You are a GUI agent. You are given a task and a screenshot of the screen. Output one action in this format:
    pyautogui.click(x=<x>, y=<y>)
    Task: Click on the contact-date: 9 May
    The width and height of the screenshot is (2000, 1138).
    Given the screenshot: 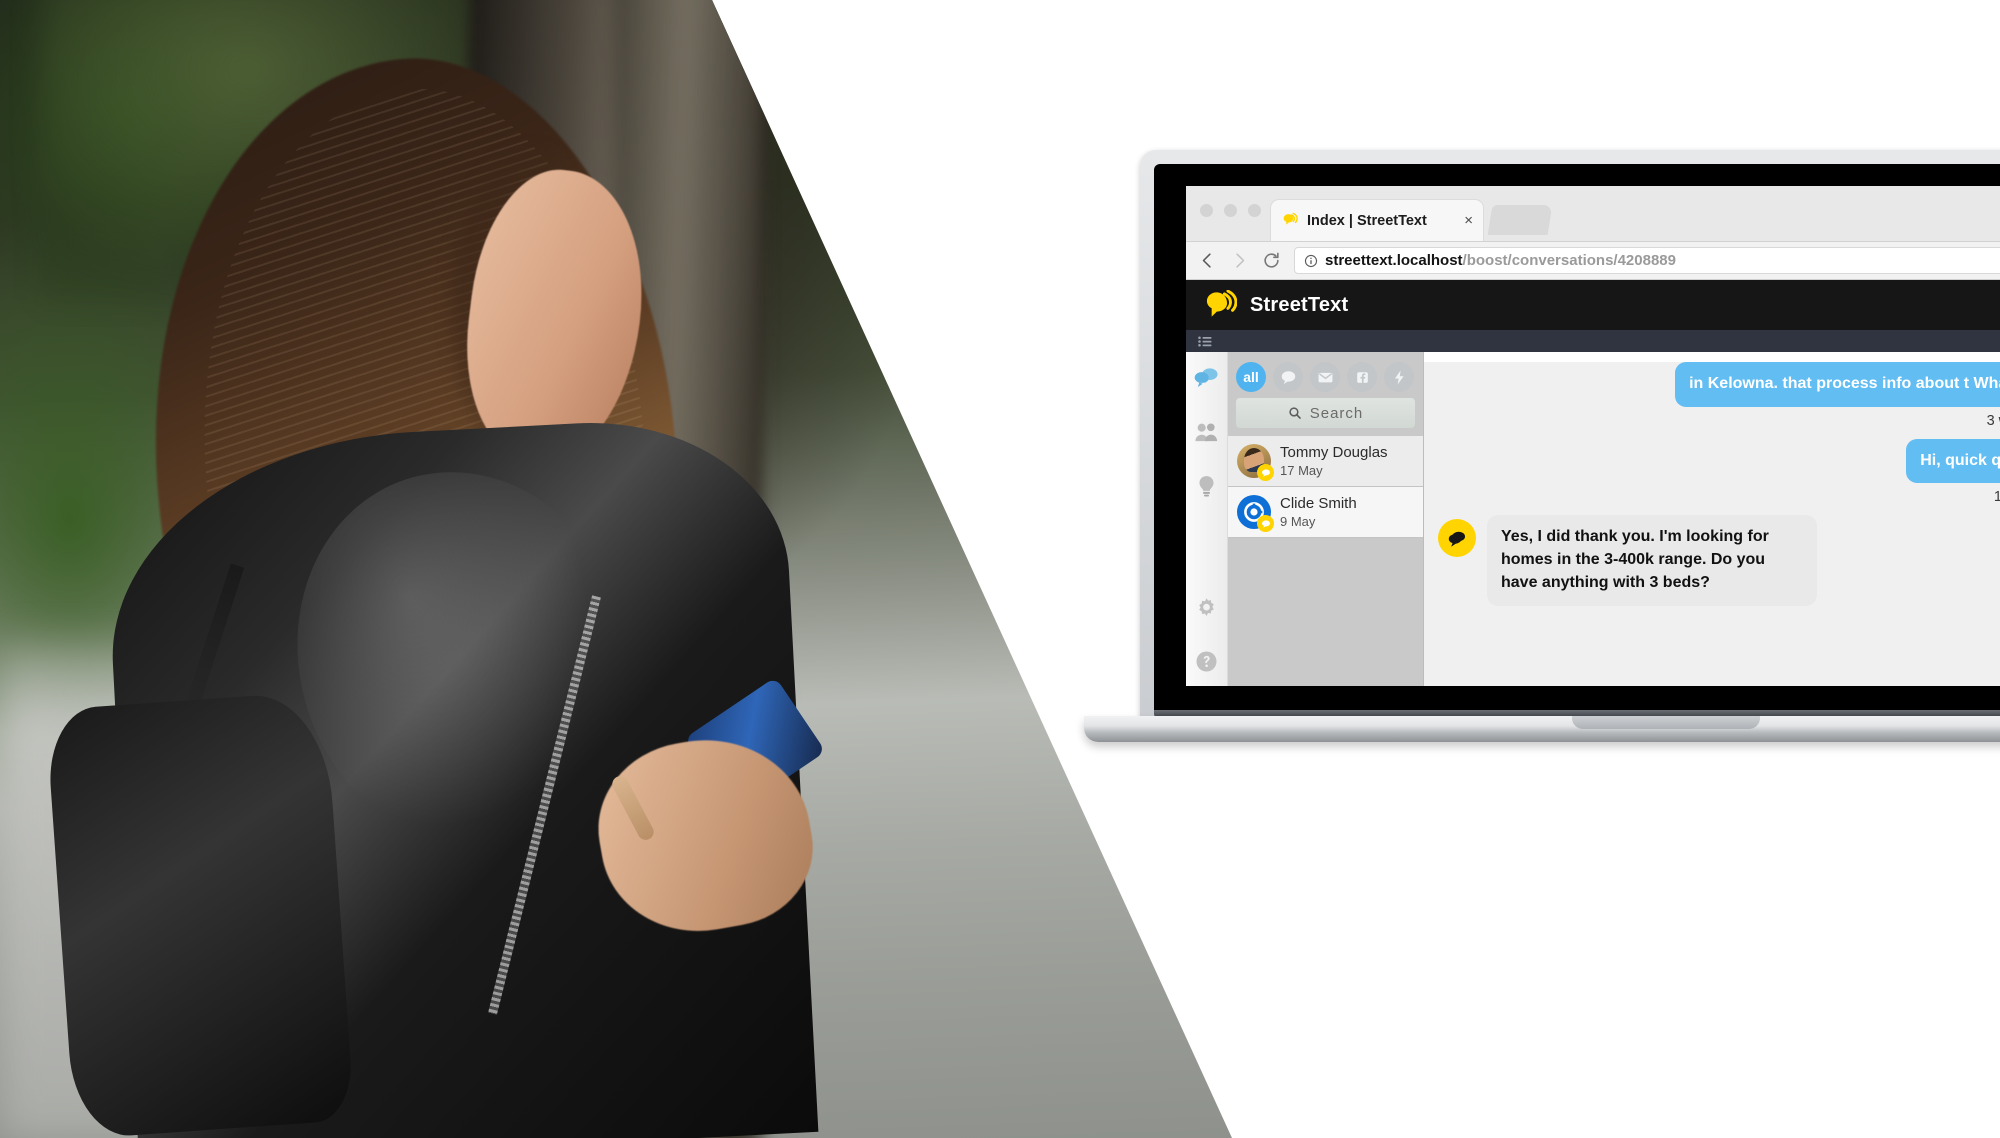 What is the action you would take?
    pyautogui.click(x=1298, y=521)
    